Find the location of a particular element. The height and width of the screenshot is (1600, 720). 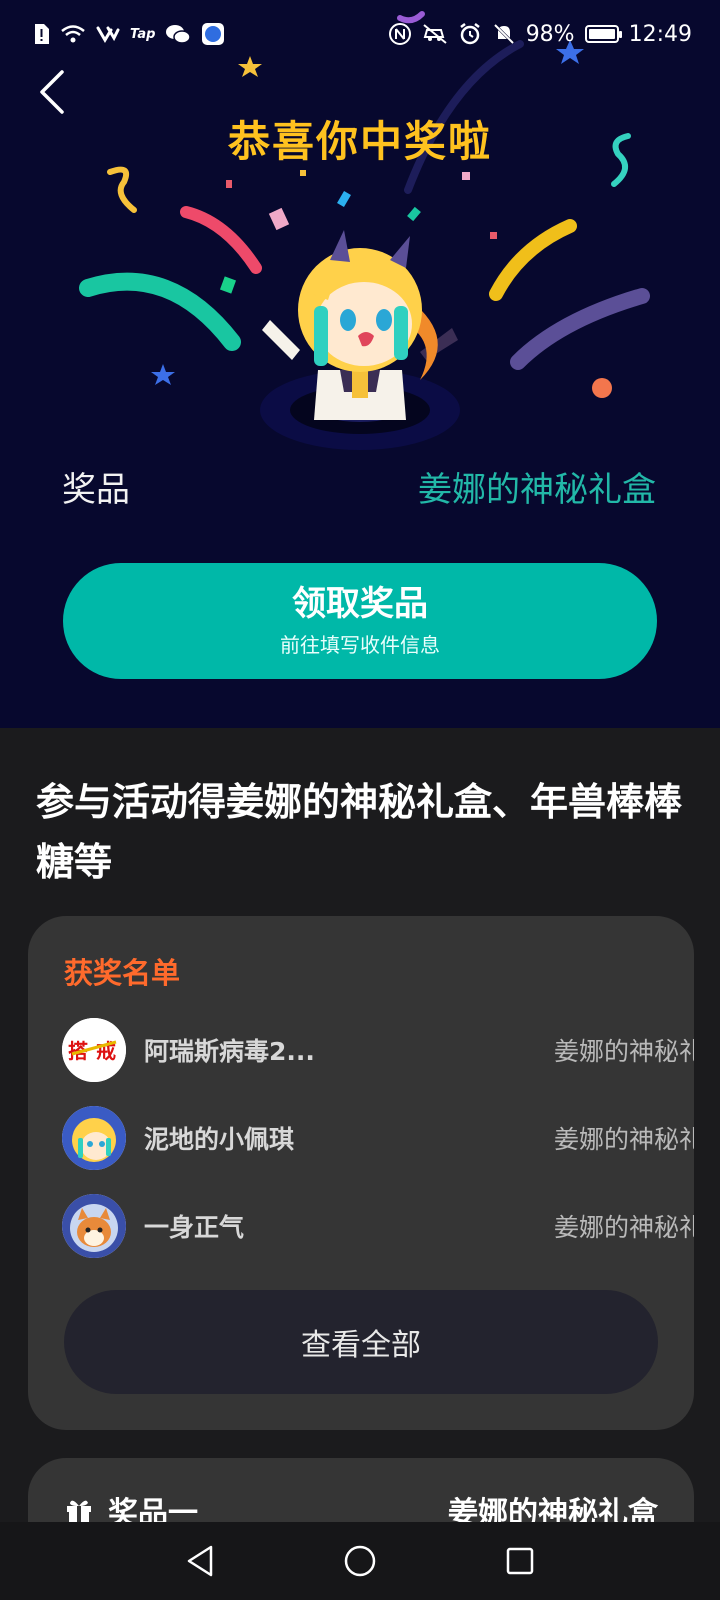

system-nav-bar is located at coordinates (360, 1561).